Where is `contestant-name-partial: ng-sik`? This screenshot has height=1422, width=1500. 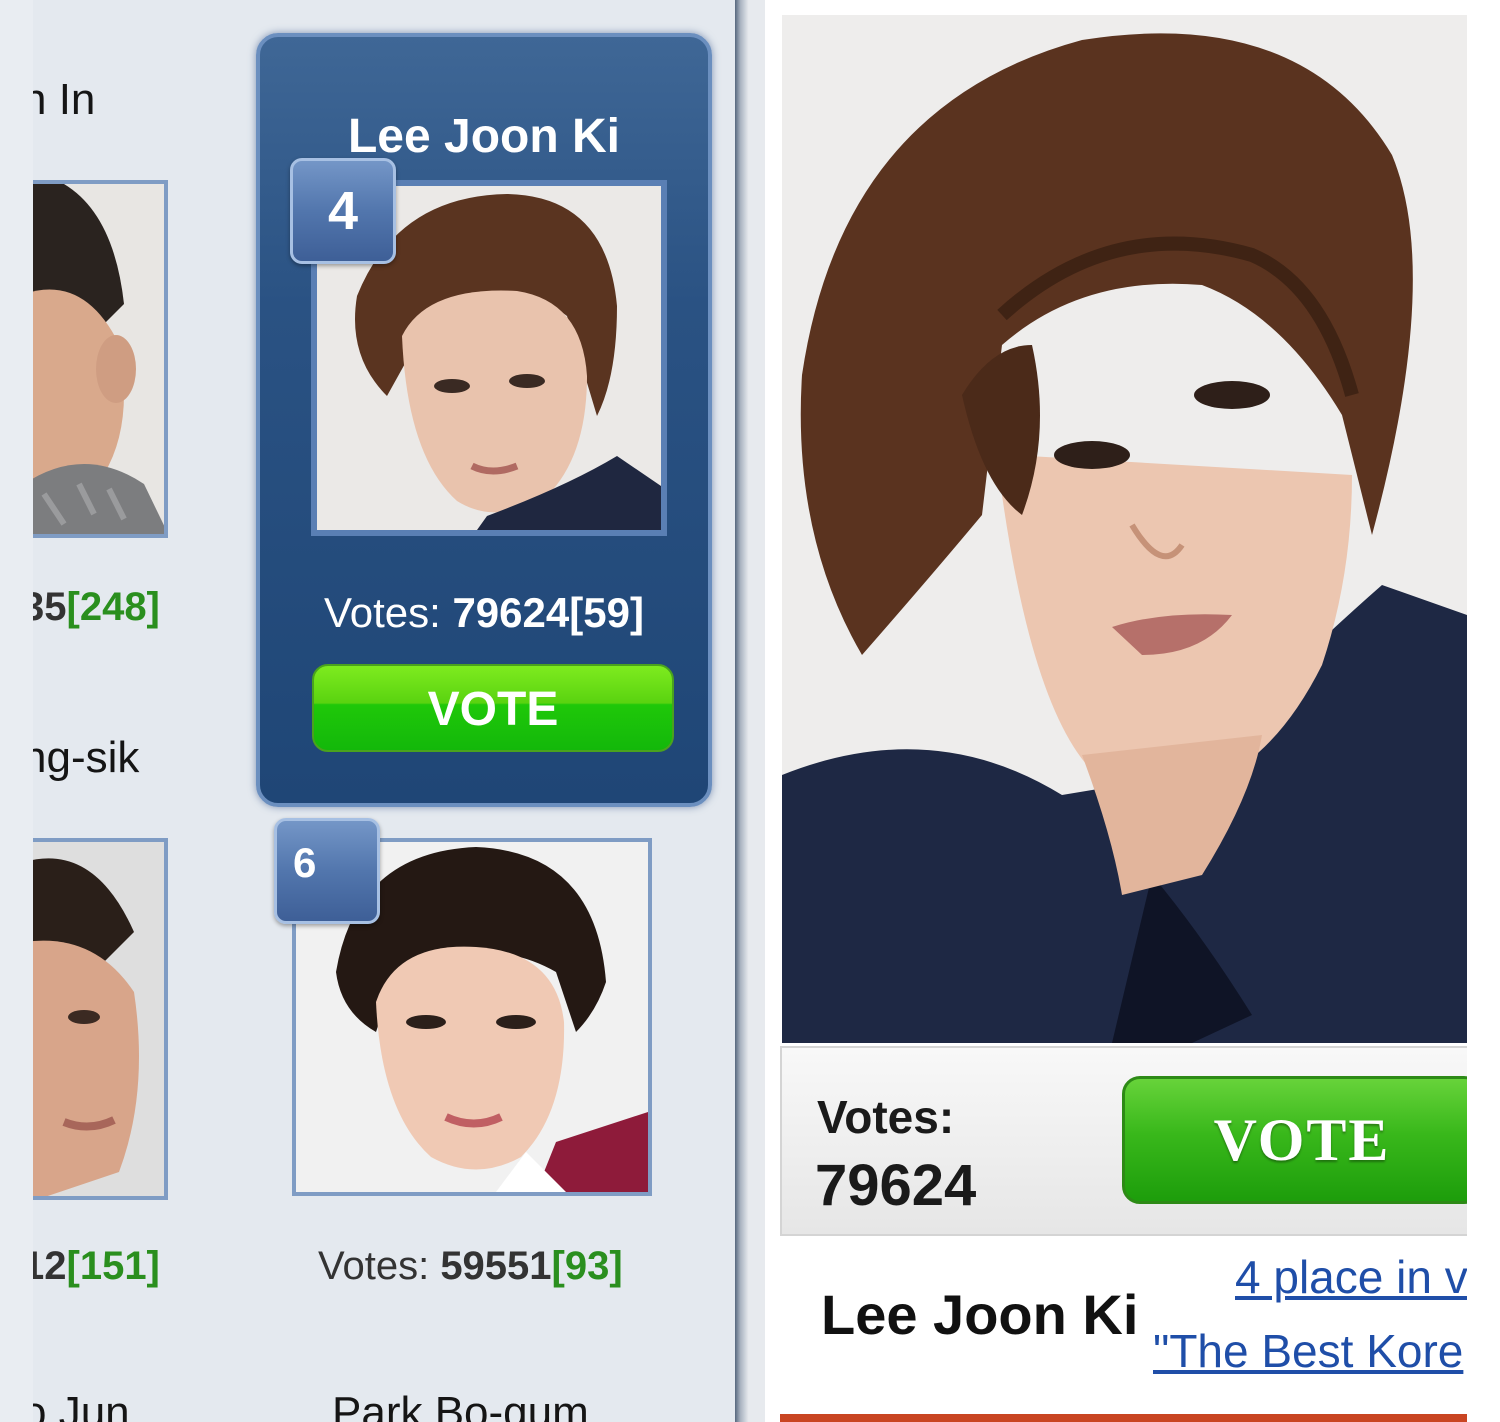
contestant-name-partial: ng-sik is located at coordinates (81, 757).